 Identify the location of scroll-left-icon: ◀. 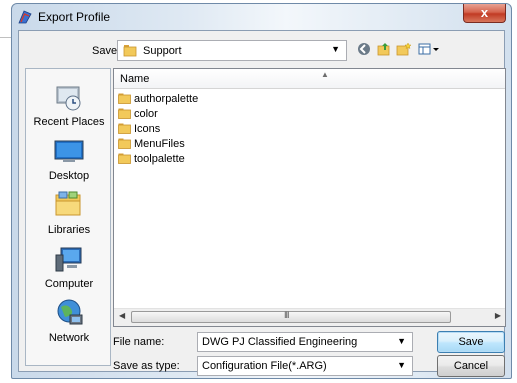
(122, 315).